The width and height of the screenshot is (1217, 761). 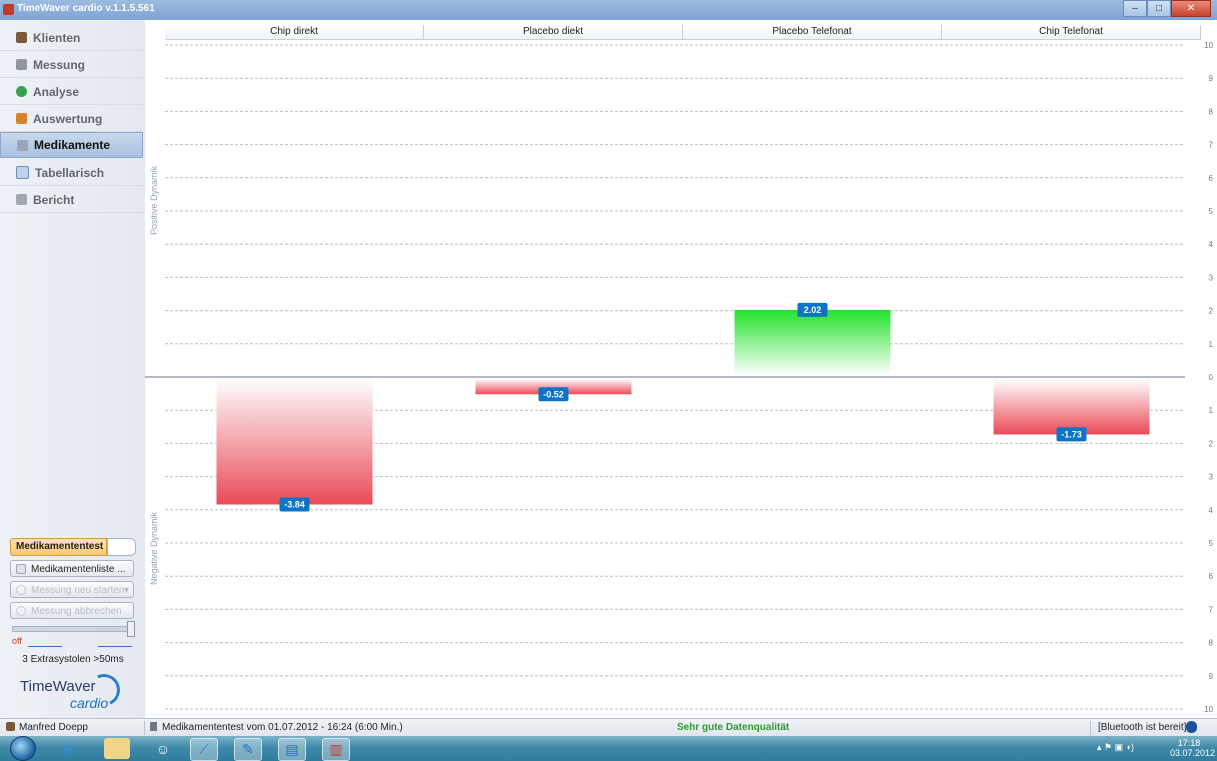 What do you see at coordinates (21, 199) in the screenshot?
I see `print-icon` at bounding box center [21, 199].